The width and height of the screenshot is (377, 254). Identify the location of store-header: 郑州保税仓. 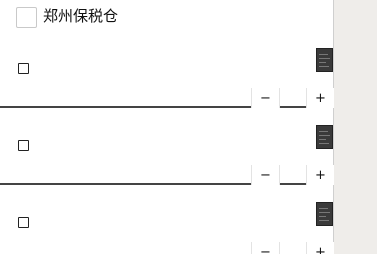
(166, 16).